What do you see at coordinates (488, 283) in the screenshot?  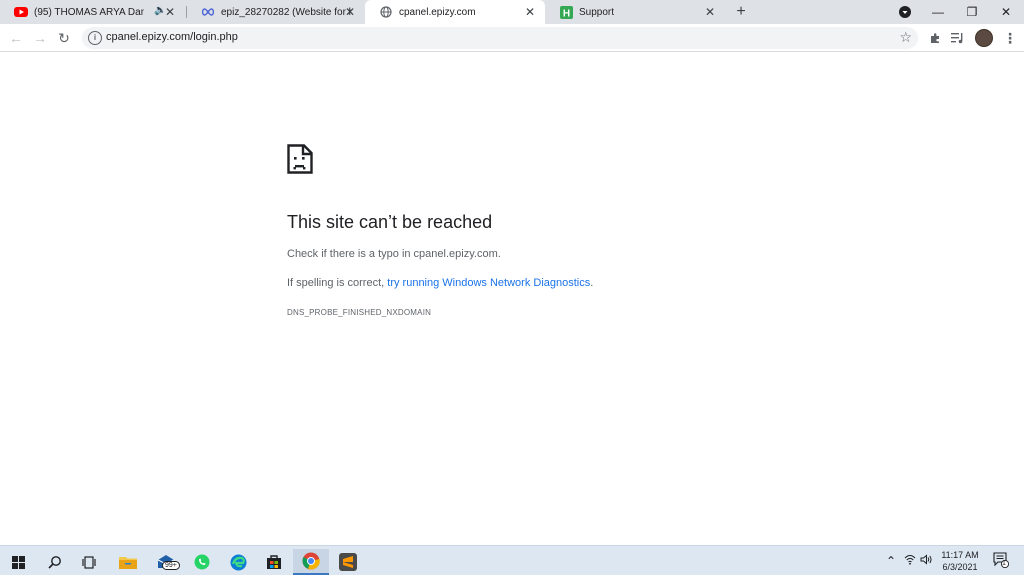 I see `network-diagnostics-link: try running Windows Network Diagnostics` at bounding box center [488, 283].